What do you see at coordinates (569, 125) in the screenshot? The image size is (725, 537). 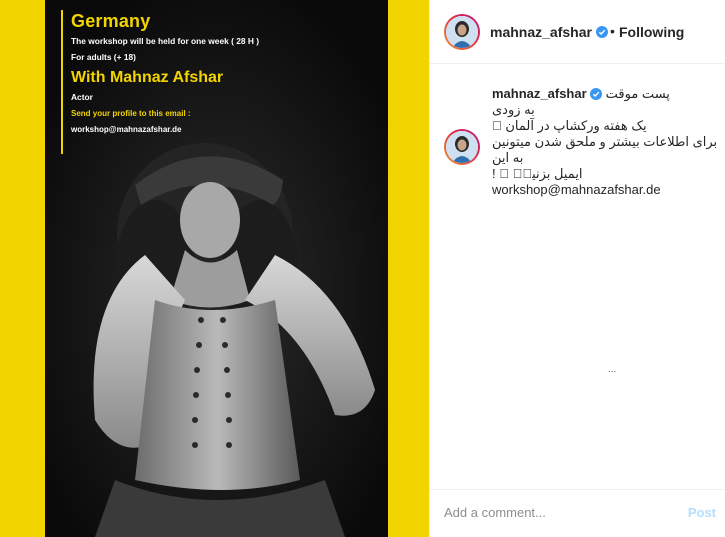 I see `caption-line-3: یک هفته ورکشاپ در آلمان ⃞` at bounding box center [569, 125].